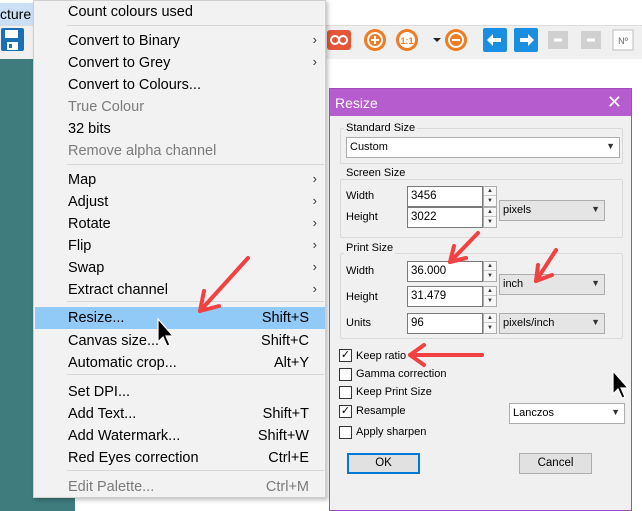 This screenshot has width=642, height=511. I want to click on actual-size-icon: 1:1, so click(407, 40).